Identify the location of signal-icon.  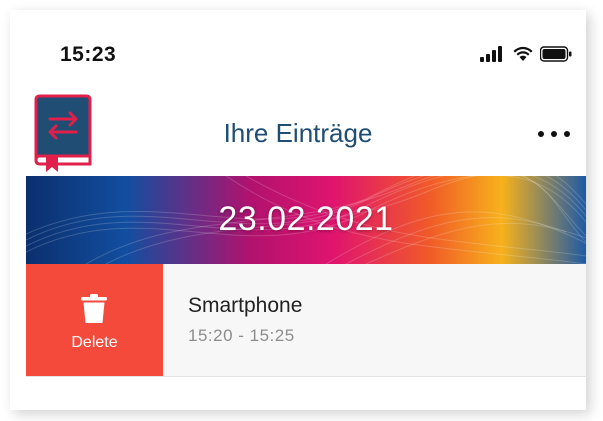
(491, 54).